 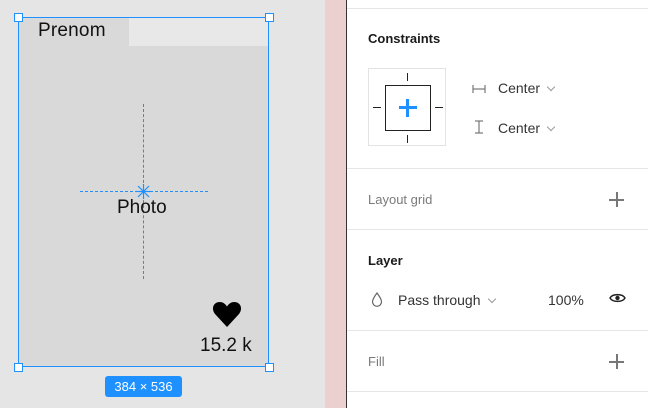 What do you see at coordinates (377, 299) in the screenshot?
I see `blend-mode-drop-icon` at bounding box center [377, 299].